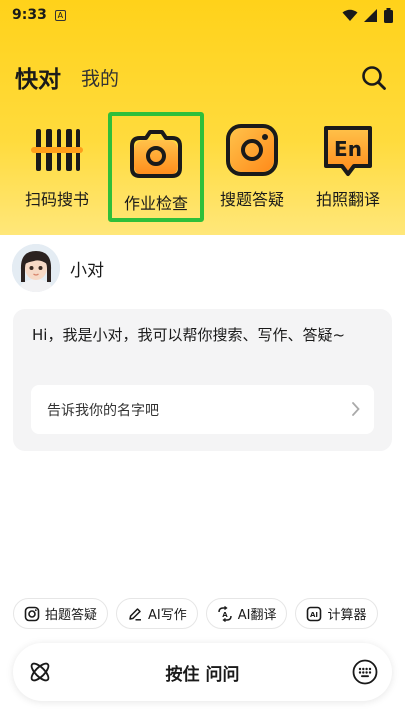 This screenshot has width=405, height=720. I want to click on chip-label: AI写作, so click(167, 615).